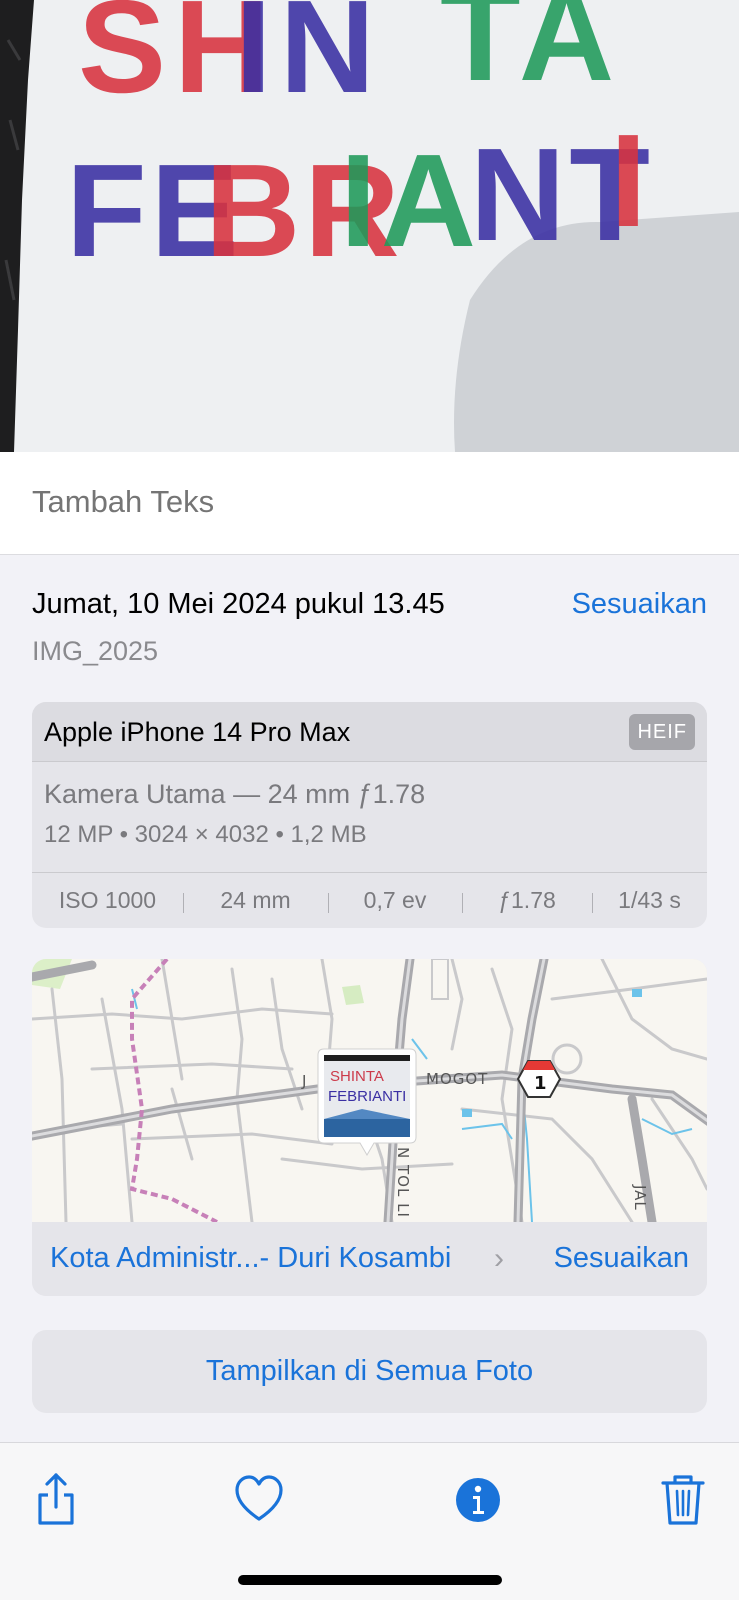 This screenshot has height=1600, width=739. Describe the element at coordinates (403, 1182) in the screenshot. I see `map-road-label-vertical: N TOL LI` at that location.